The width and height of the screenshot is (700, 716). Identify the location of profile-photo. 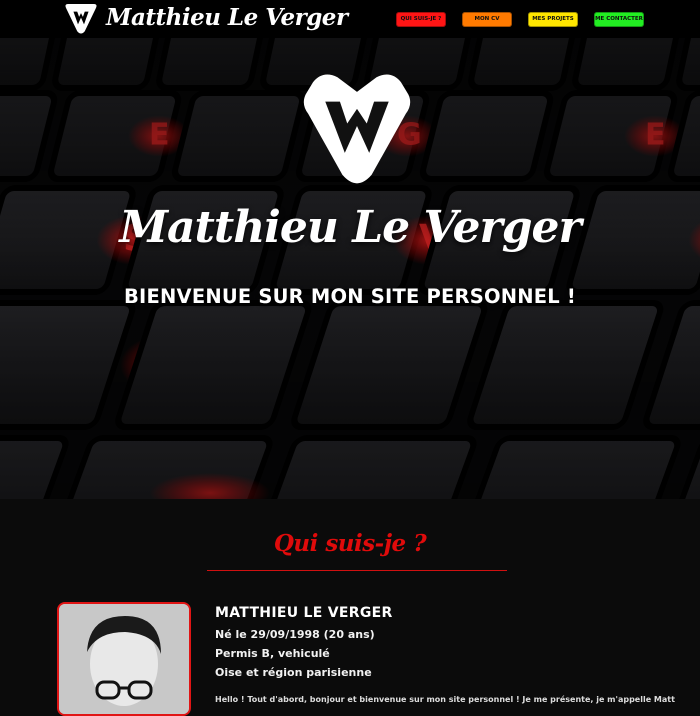
(124, 659).